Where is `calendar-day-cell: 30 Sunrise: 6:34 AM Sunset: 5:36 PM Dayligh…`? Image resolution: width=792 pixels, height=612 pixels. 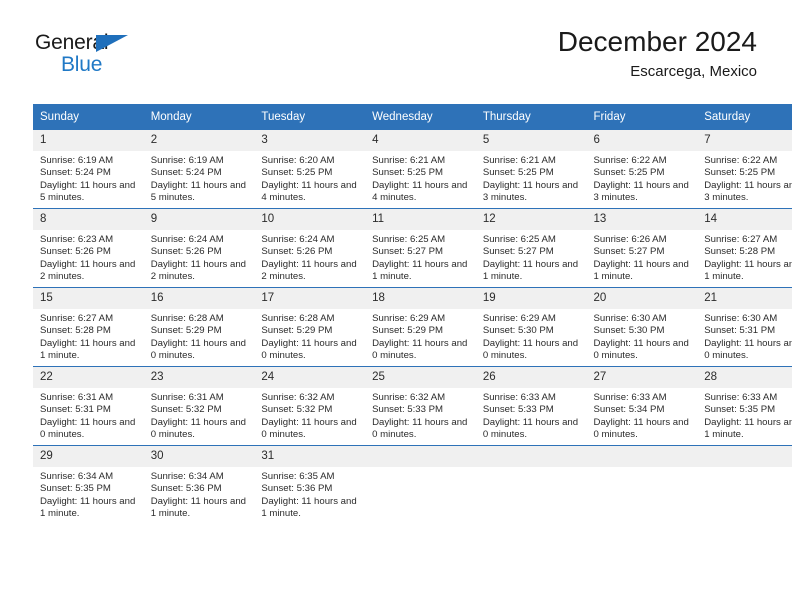 calendar-day-cell: 30 Sunrise: 6:34 AM Sunset: 5:36 PM Dayligh… is located at coordinates (199, 484).